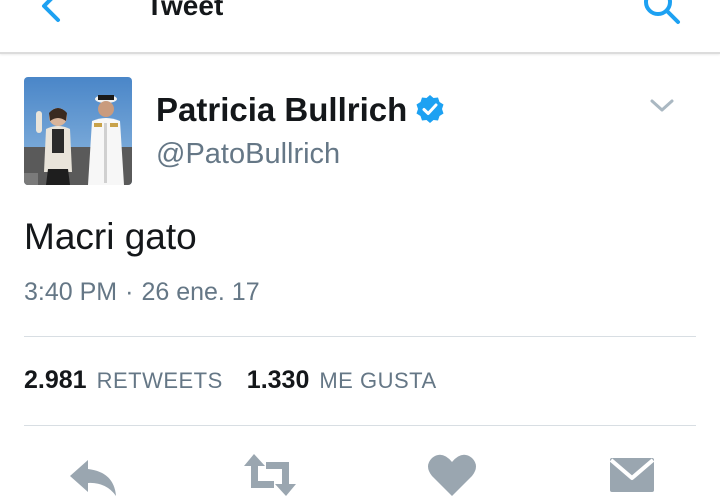 The height and width of the screenshot is (500, 720). I want to click on author-handle: @PatoBullrich, so click(248, 154).